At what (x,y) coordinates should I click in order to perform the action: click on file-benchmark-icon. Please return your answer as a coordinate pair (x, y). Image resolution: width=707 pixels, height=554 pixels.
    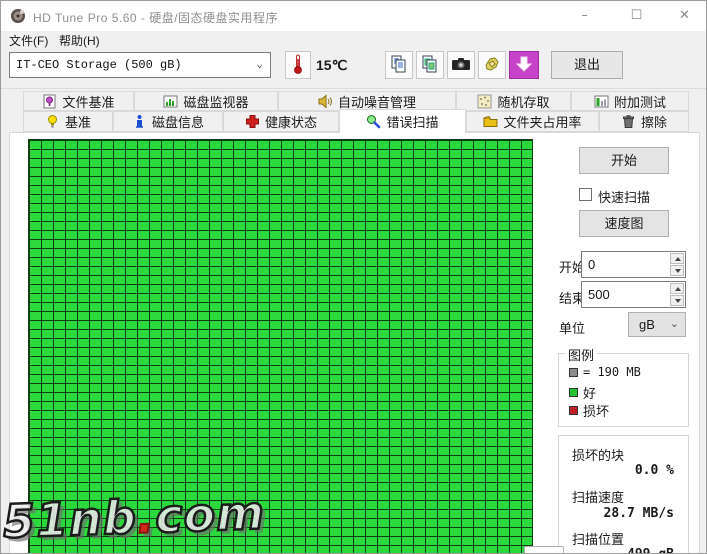
    Looking at the image, I should click on (49, 101).